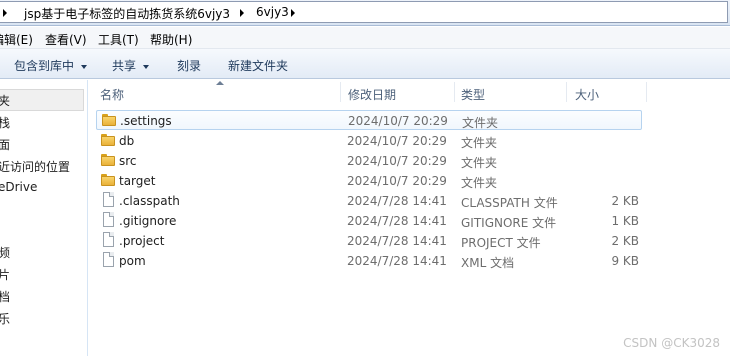  I want to click on file-size: 9 KB, so click(625, 261).